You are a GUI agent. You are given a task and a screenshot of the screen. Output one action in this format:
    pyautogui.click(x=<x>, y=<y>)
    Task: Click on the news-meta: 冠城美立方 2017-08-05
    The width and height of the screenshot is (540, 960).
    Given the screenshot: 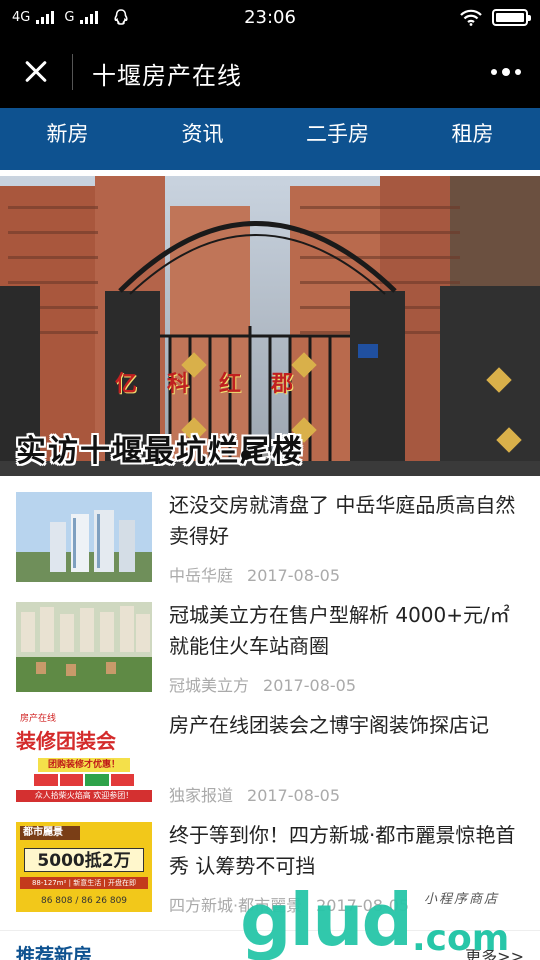 What is the action you would take?
    pyautogui.click(x=262, y=684)
    